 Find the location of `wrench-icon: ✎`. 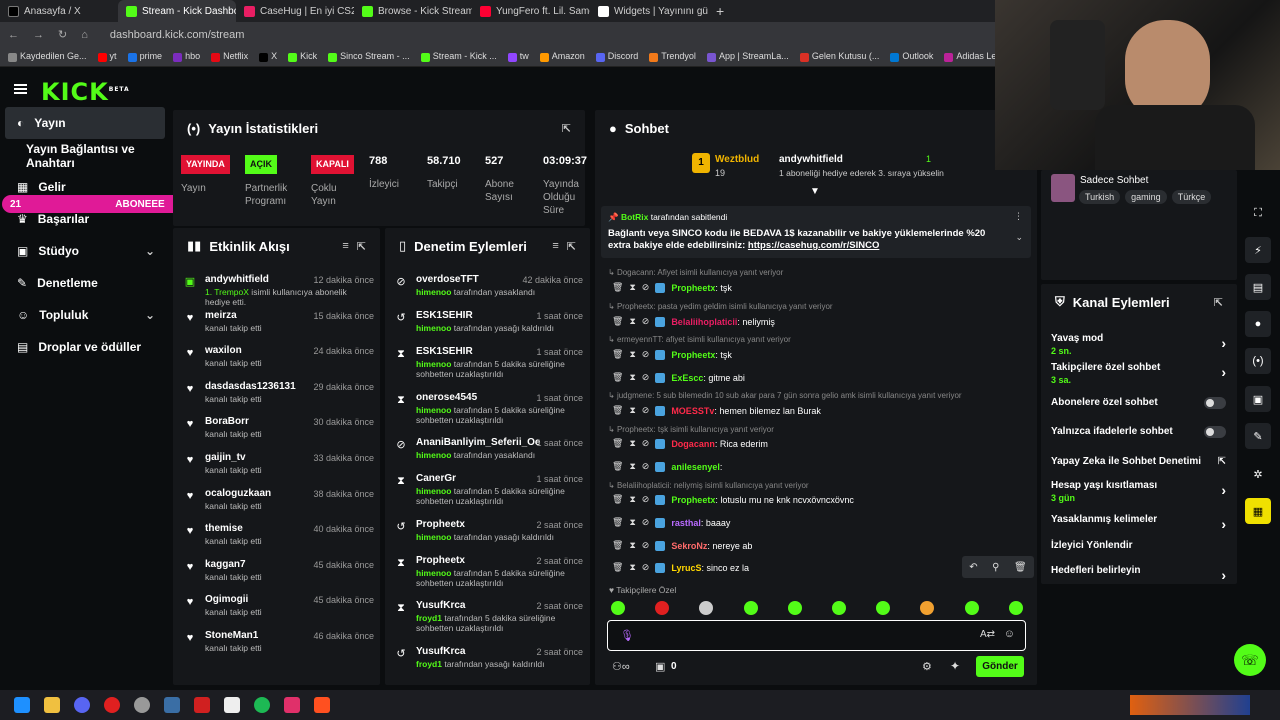

wrench-icon: ✎ is located at coordinates (1258, 436).